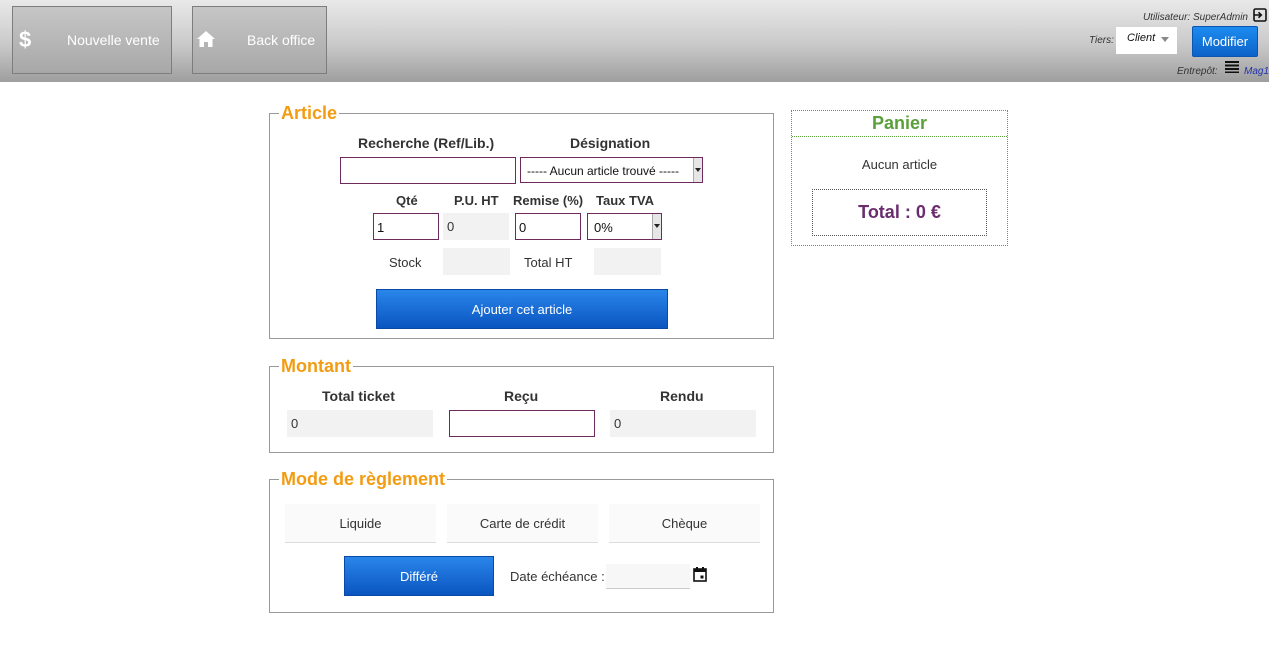  What do you see at coordinates (522, 523) in the screenshot?
I see `carte-credit-option: Carte de crédit` at bounding box center [522, 523].